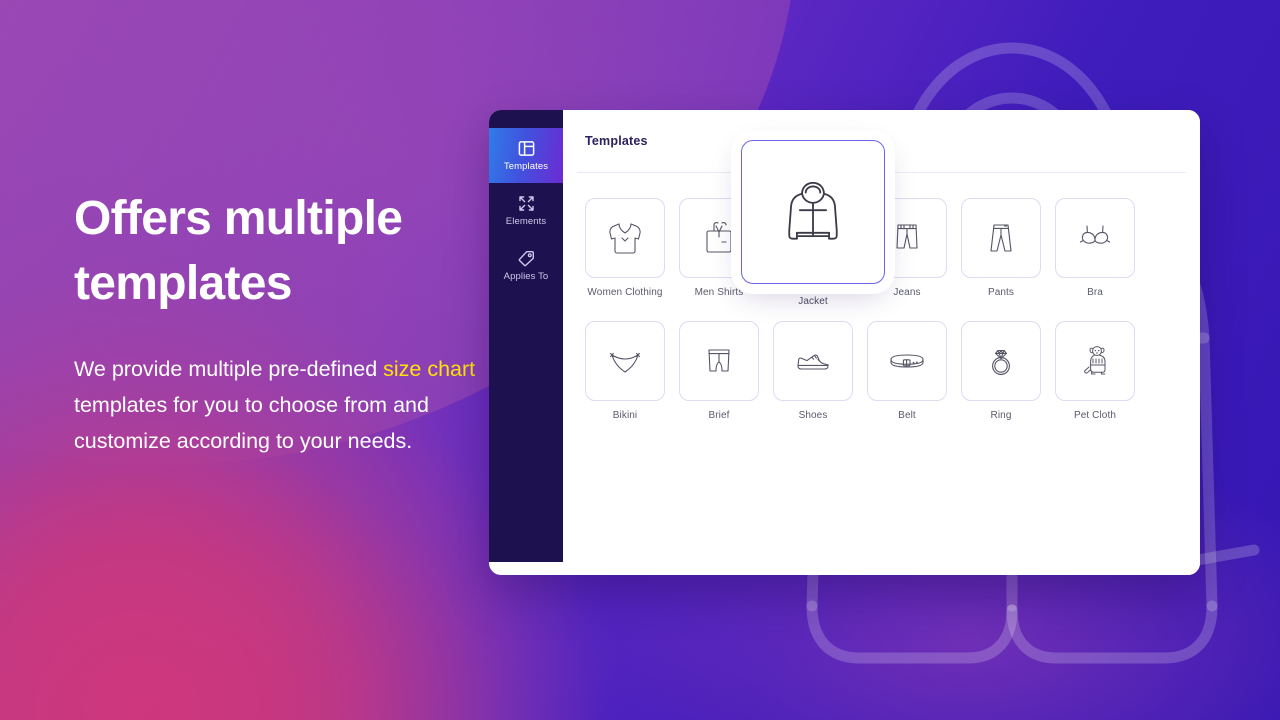 The image size is (1280, 720). I want to click on bra-icon, so click(1095, 234).